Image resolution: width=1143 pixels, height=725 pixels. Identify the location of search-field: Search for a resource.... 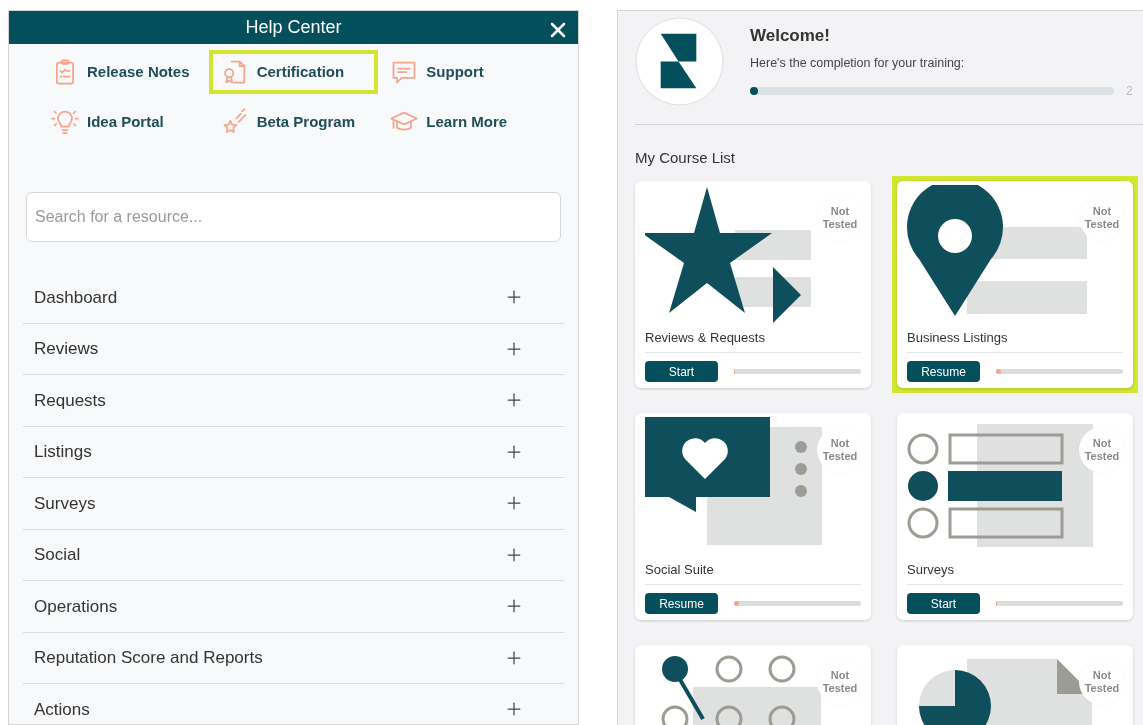
(293, 217).